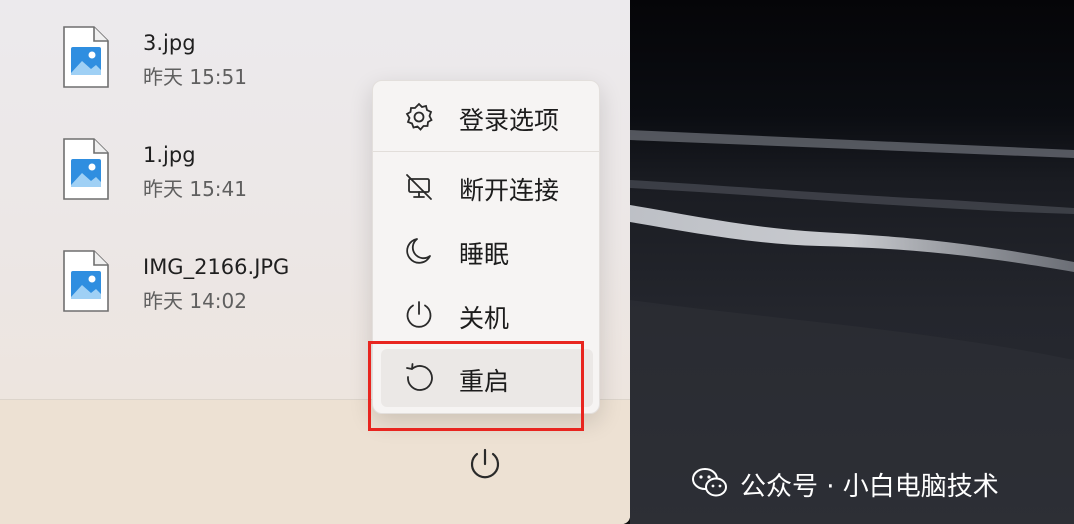  I want to click on menu-item-label: 断开连接, so click(509, 190).